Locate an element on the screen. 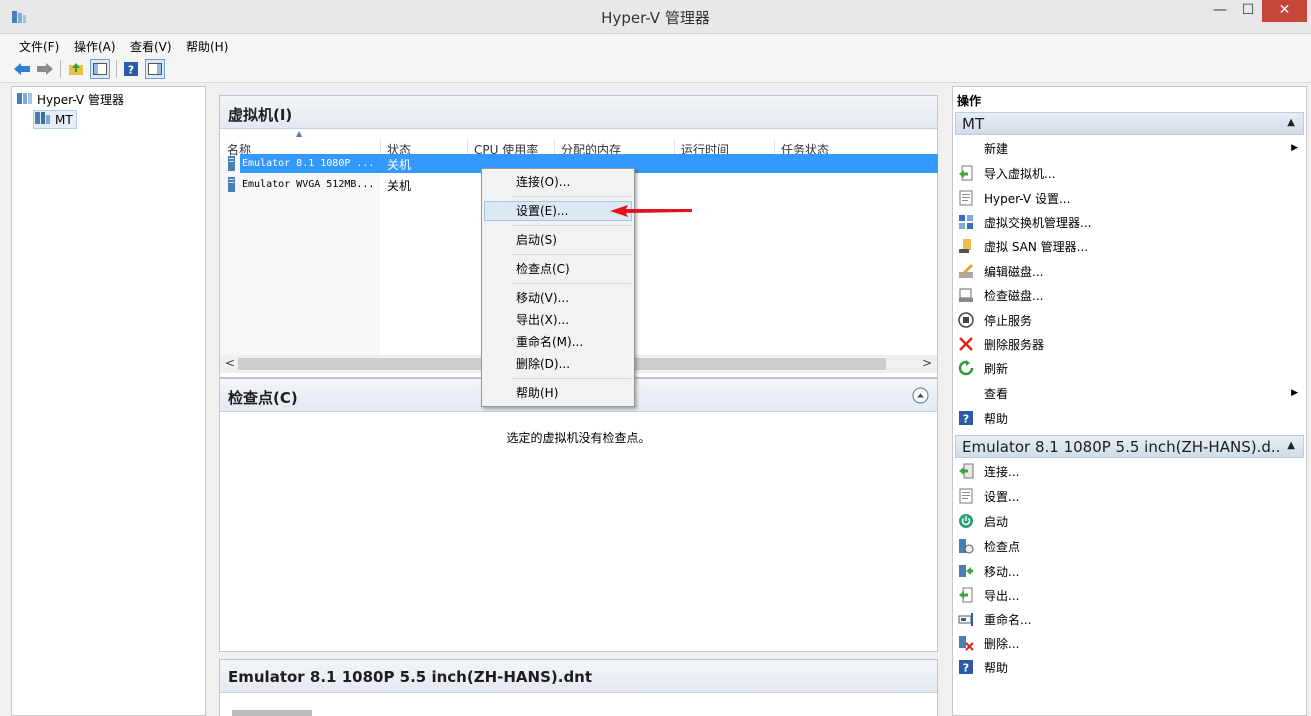 The image size is (1311, 716). vm-thumbnail is located at coordinates (272, 713).